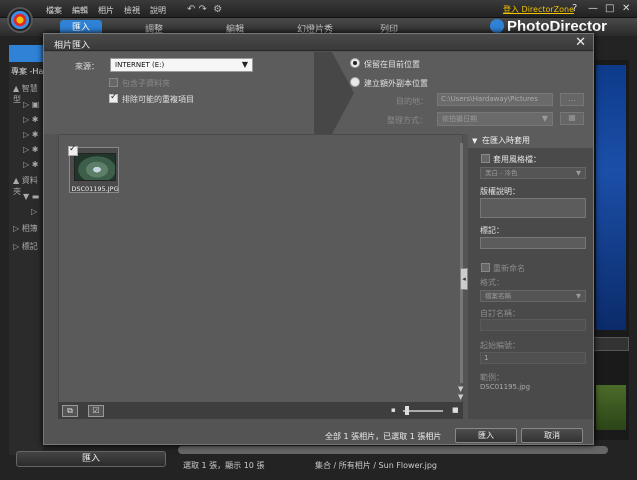  What do you see at coordinates (407, 410) in the screenshot?
I see `zoom-slider-handle` at bounding box center [407, 410].